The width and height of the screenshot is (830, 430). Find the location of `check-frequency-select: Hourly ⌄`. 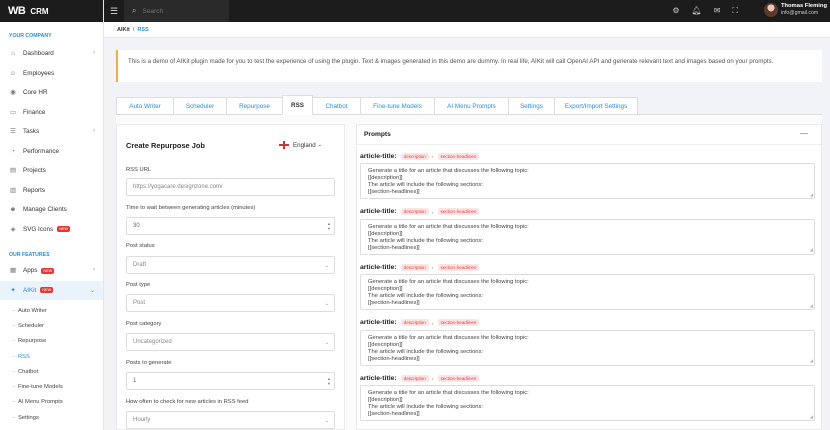

check-frequency-select: Hourly ⌄ is located at coordinates (230, 420).